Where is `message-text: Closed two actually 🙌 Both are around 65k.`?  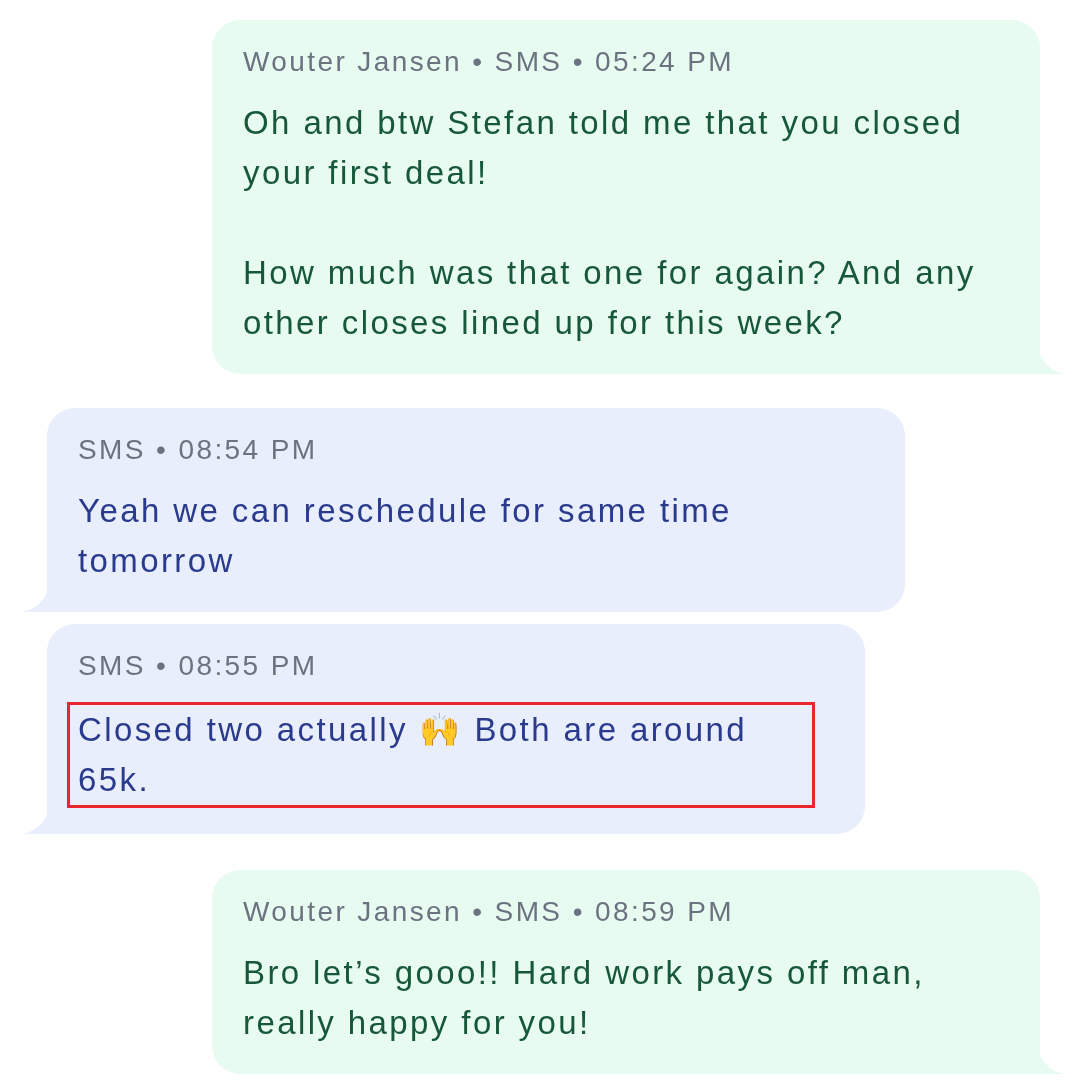 message-text: Closed two actually 🙌 Both are around 65k. is located at coordinates (441, 755).